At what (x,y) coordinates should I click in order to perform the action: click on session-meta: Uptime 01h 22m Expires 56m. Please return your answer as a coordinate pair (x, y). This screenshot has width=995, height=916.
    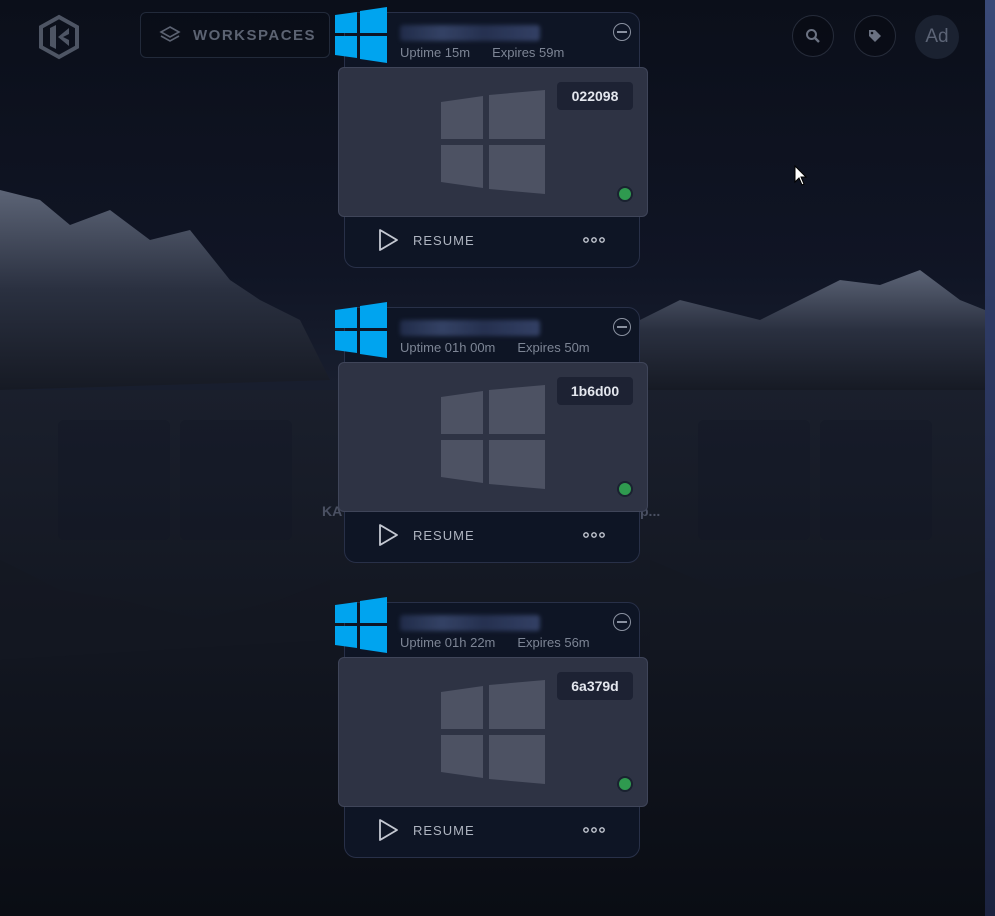
    Looking at the image, I should click on (495, 642).